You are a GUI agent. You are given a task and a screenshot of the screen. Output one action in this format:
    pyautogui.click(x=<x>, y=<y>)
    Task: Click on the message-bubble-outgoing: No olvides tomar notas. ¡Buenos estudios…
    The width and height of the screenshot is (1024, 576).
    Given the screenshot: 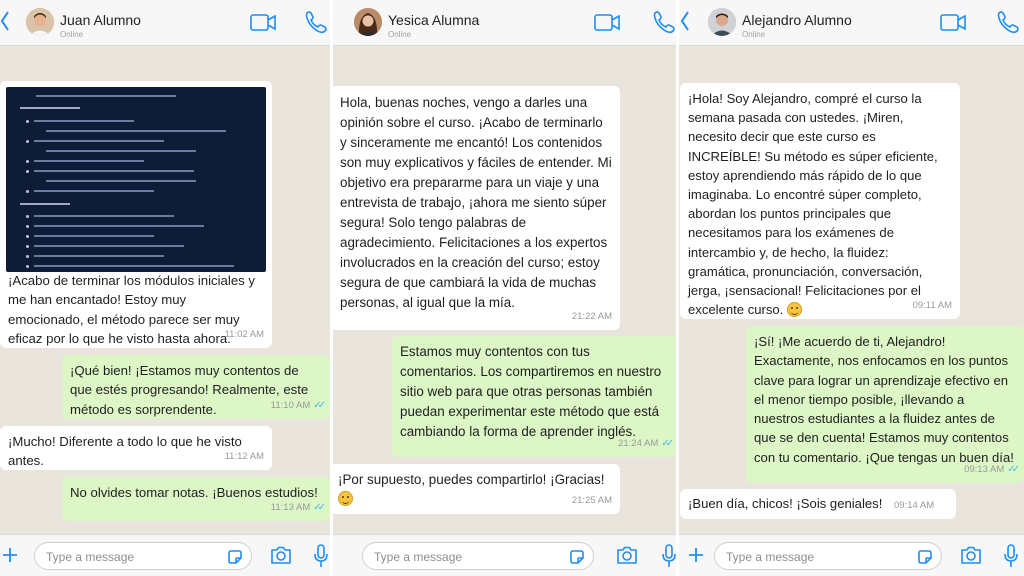 What is the action you would take?
    pyautogui.click(x=196, y=499)
    